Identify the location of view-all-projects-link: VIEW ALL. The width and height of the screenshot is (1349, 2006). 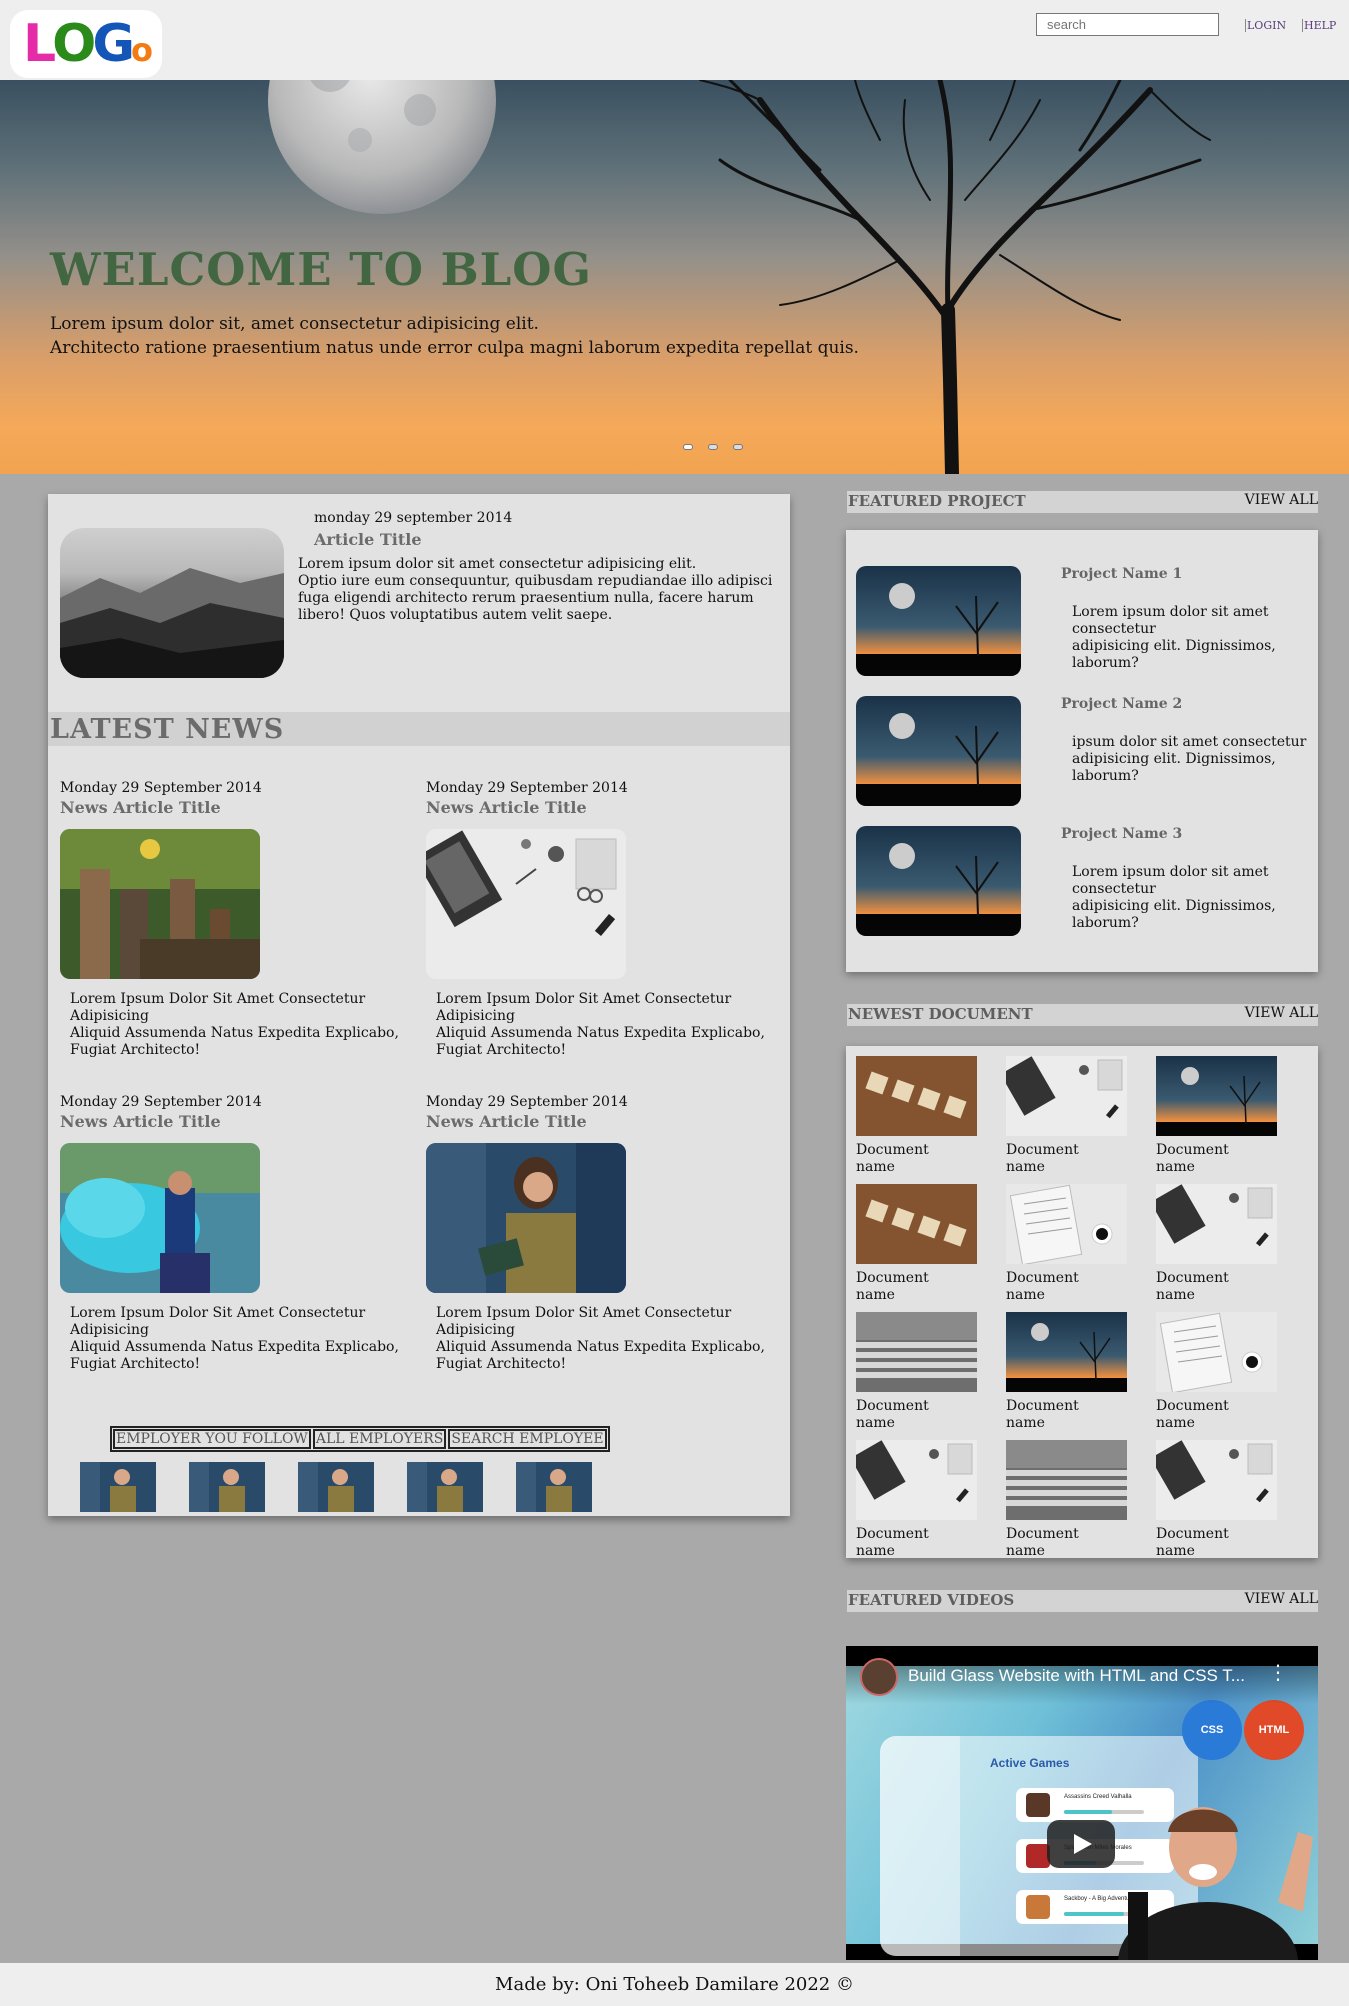
(1281, 500).